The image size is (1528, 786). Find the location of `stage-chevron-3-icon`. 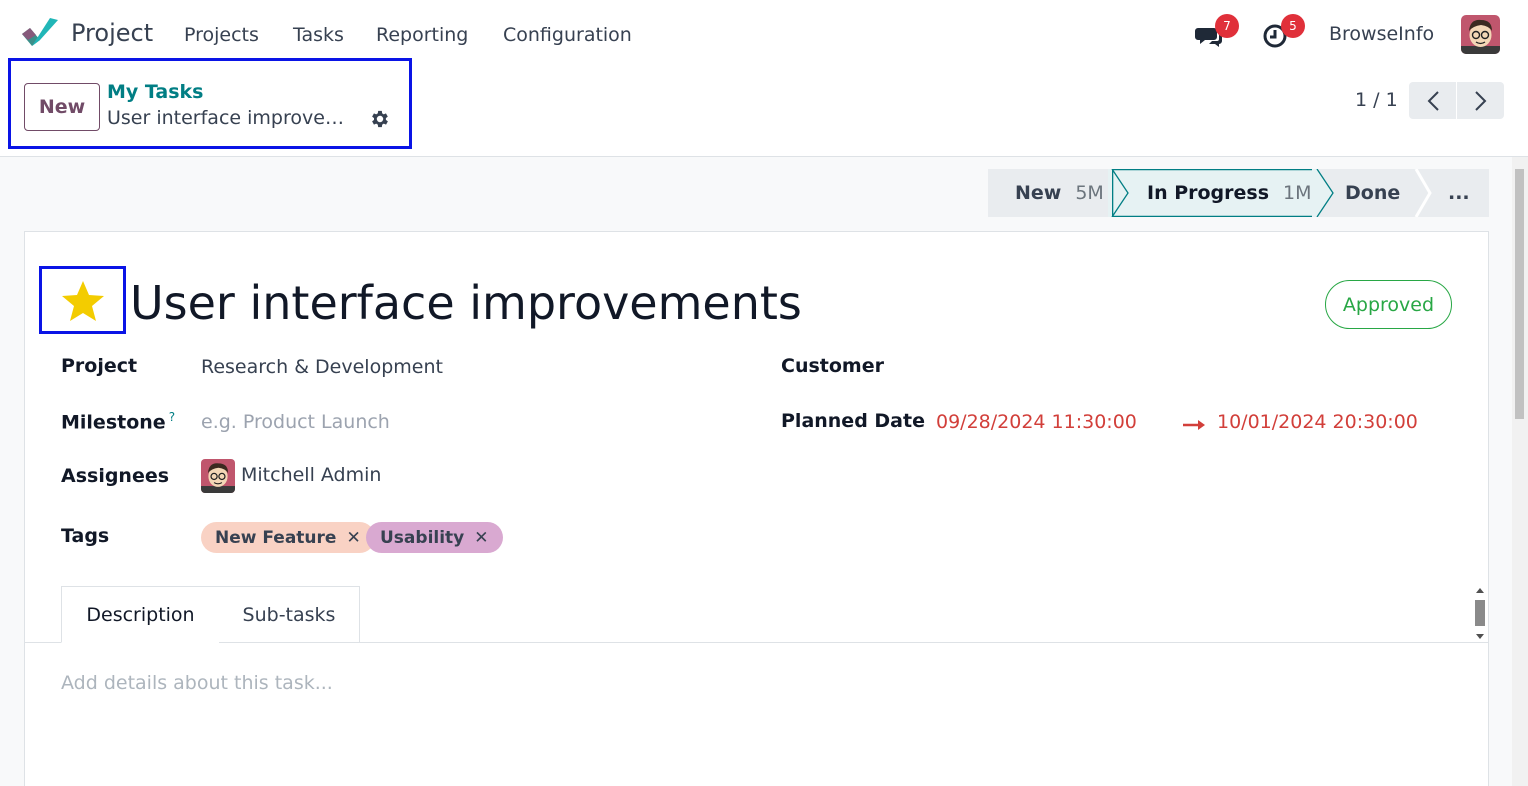

stage-chevron-3-icon is located at coordinates (1421, 193).